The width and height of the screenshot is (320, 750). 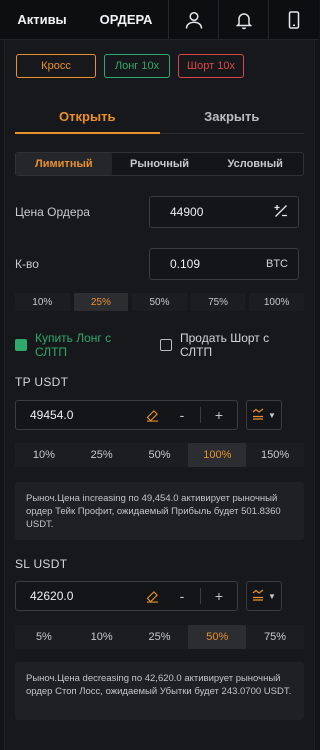 I want to click on tpsl-checkboxes: Купить Лонг с СЛТП Продать Шорт с СЛТП, so click(x=159, y=345).